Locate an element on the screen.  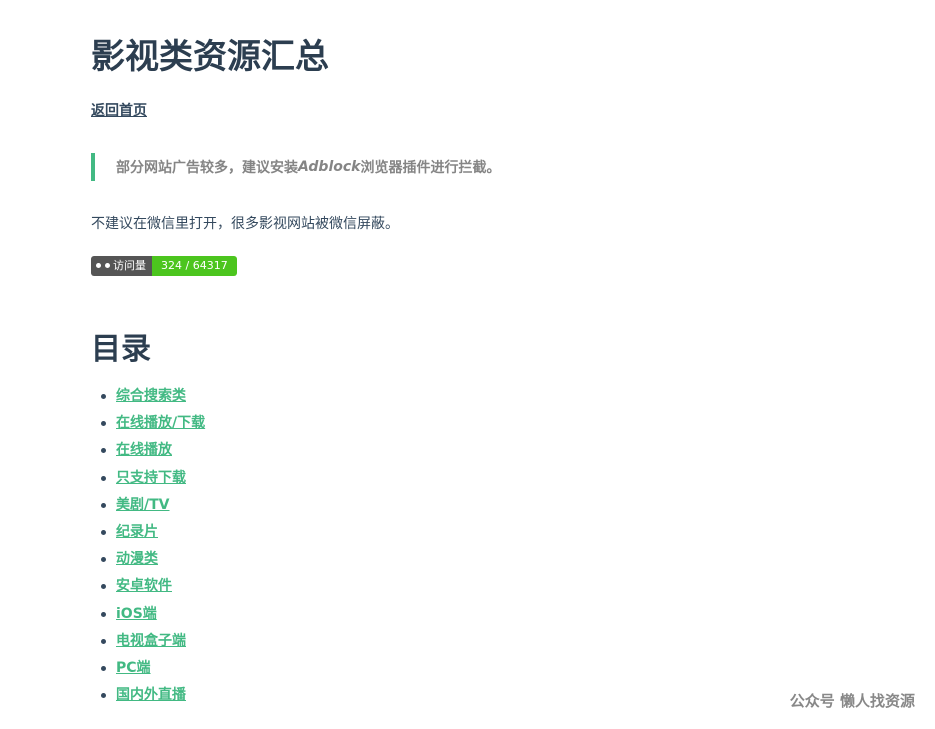
toc-link-anime: 动漫类 is located at coordinates (137, 559).